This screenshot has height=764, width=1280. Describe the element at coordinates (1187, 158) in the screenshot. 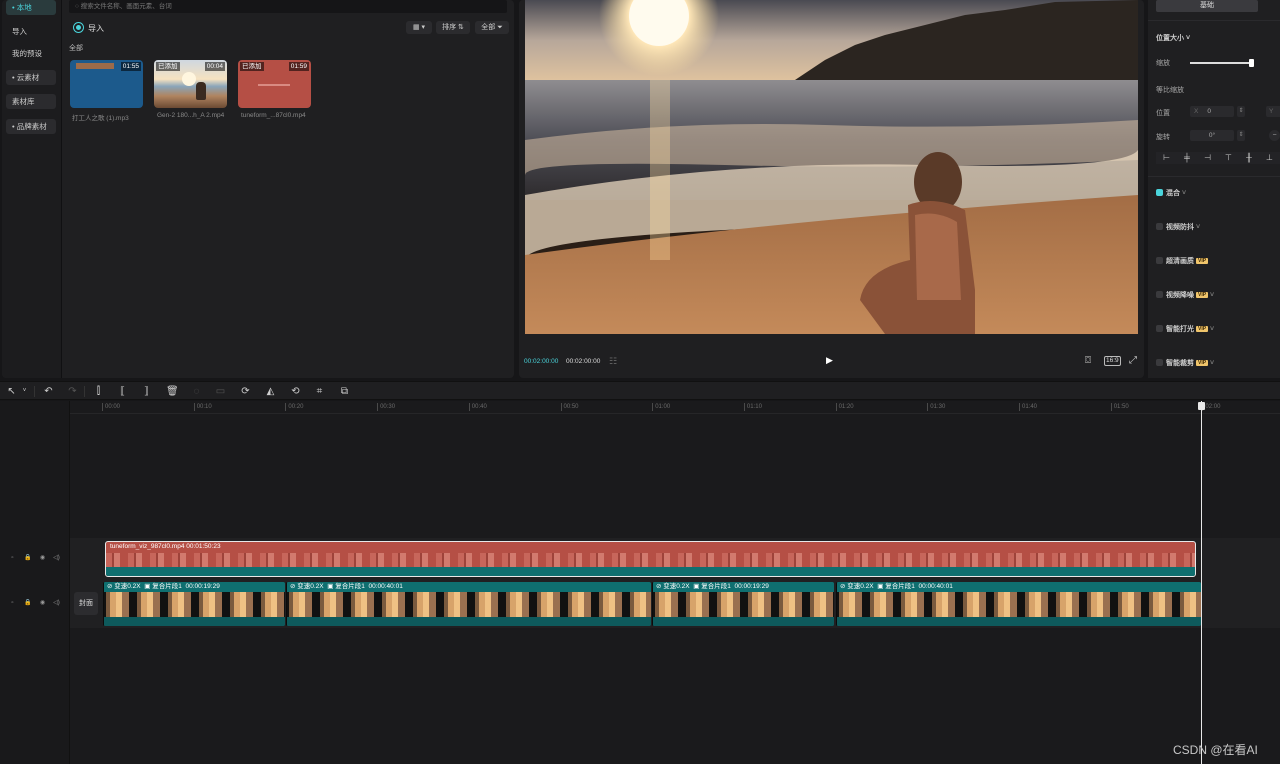

I see `align-center-h-icon: ╪` at that location.